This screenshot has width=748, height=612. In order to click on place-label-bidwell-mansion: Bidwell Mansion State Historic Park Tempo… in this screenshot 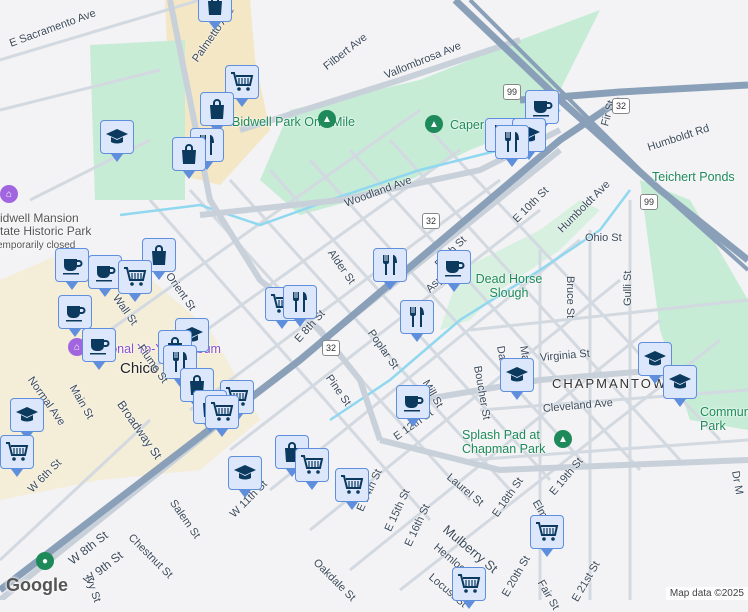, I will do `click(46, 232)`.